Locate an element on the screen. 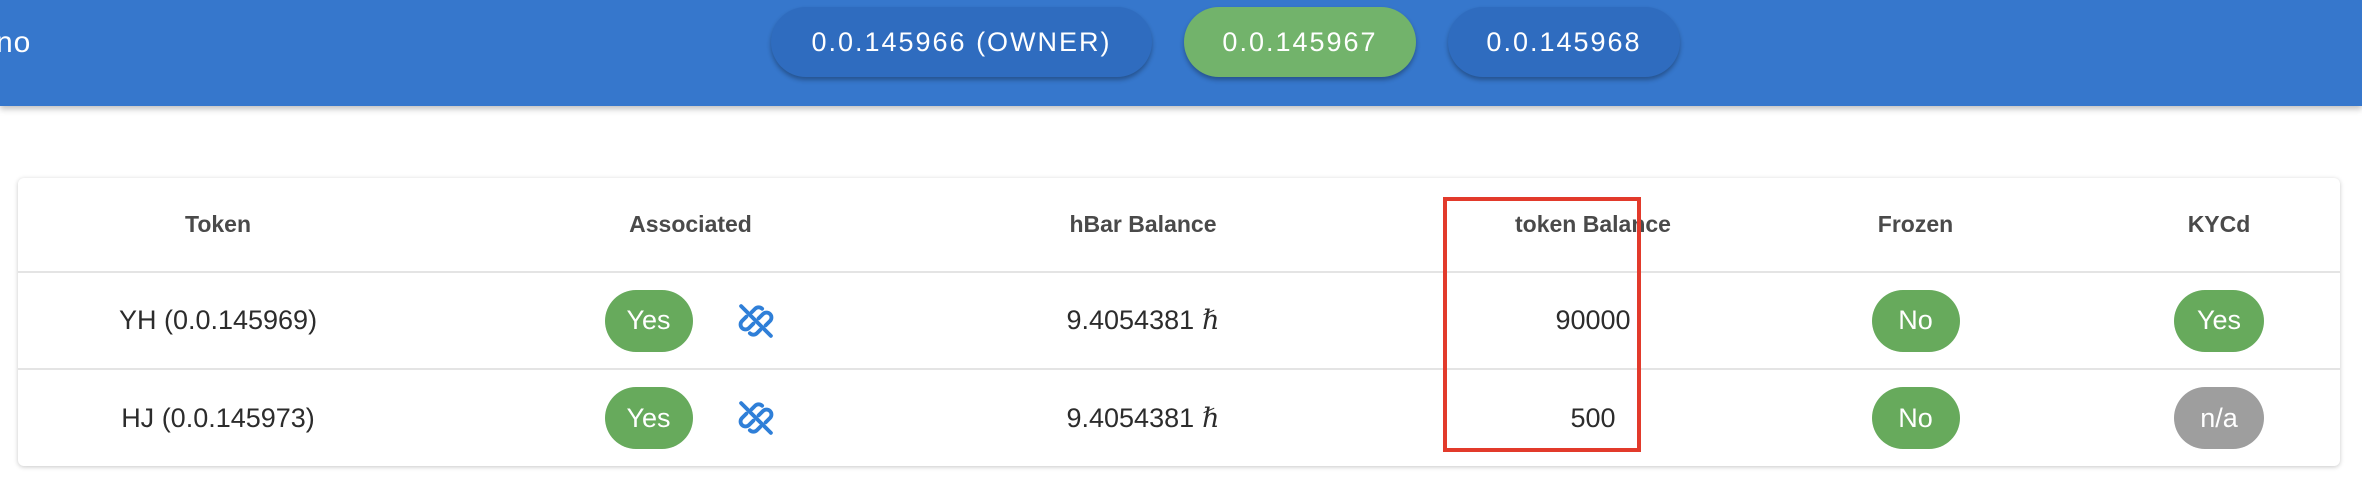 Image resolution: width=2362 pixels, height=482 pixels. account-button-owner: 0.0.145966 (OWNER) is located at coordinates (961, 42).